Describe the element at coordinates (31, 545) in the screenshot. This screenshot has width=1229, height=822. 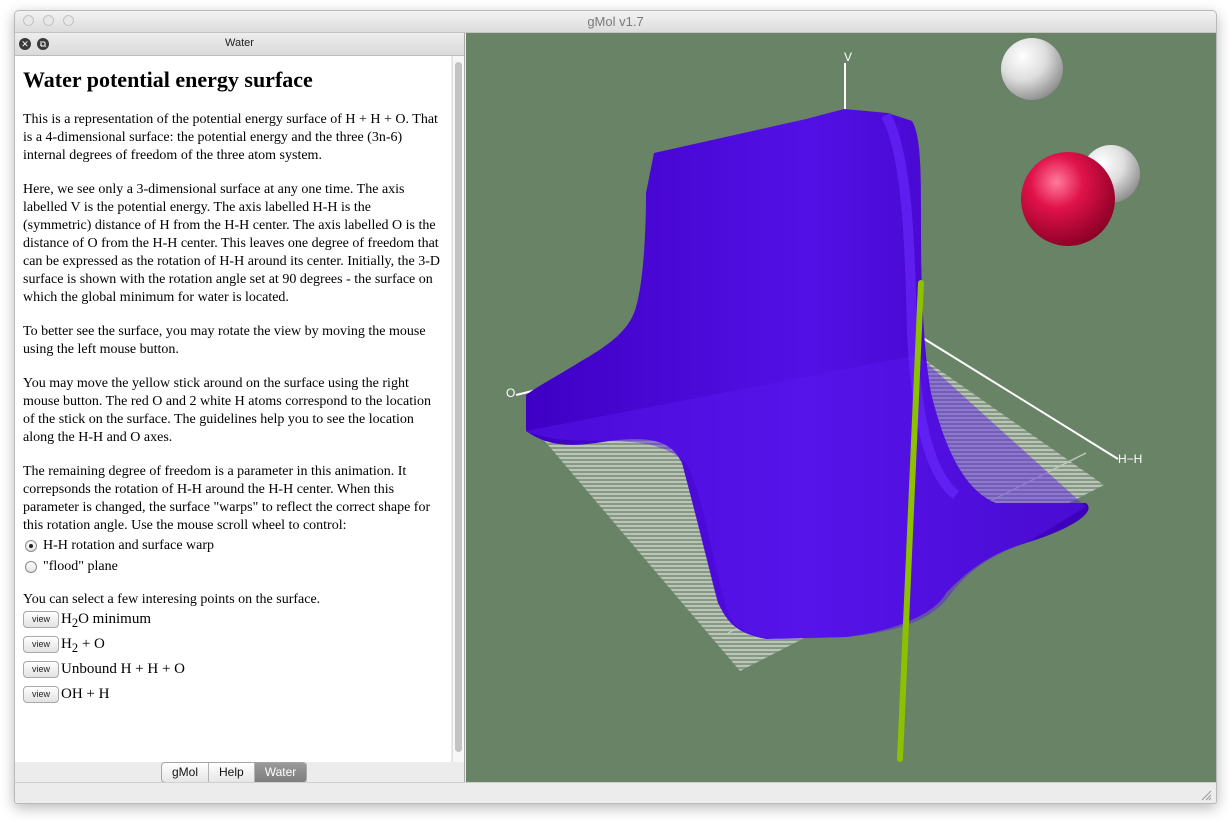
I see `radio-warp-button` at that location.